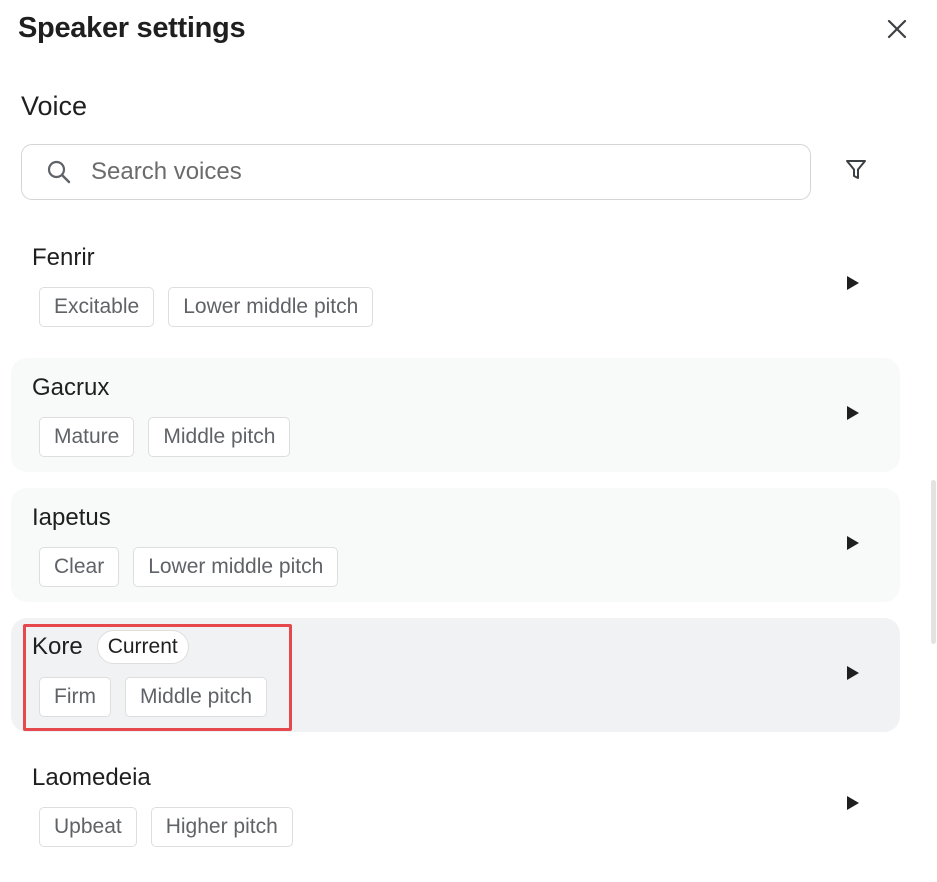  I want to click on voice-tags: Clear Lower middle pitch, so click(189, 567).